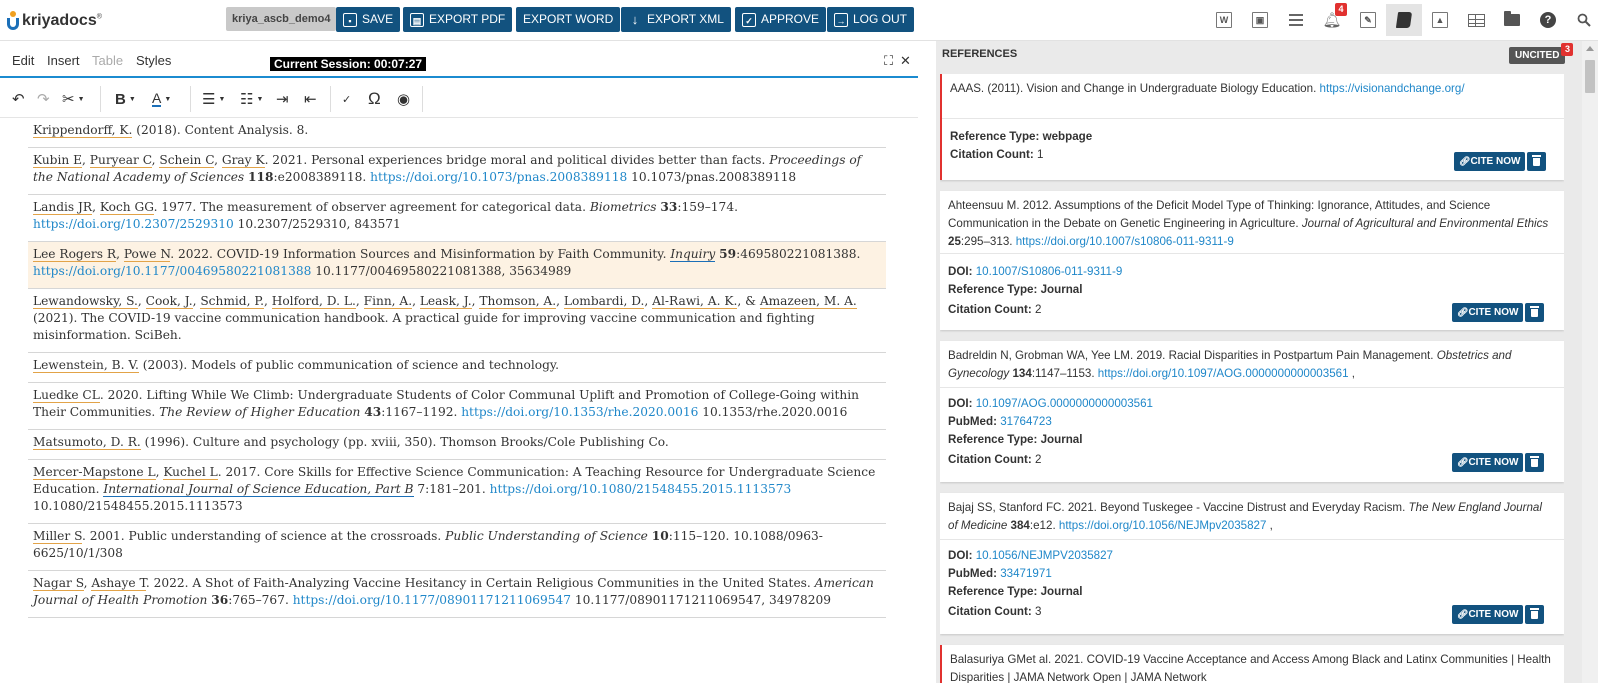 This screenshot has width=1598, height=683. Describe the element at coordinates (1548, 20) in the screenshot. I see `help-icon: ?` at that location.